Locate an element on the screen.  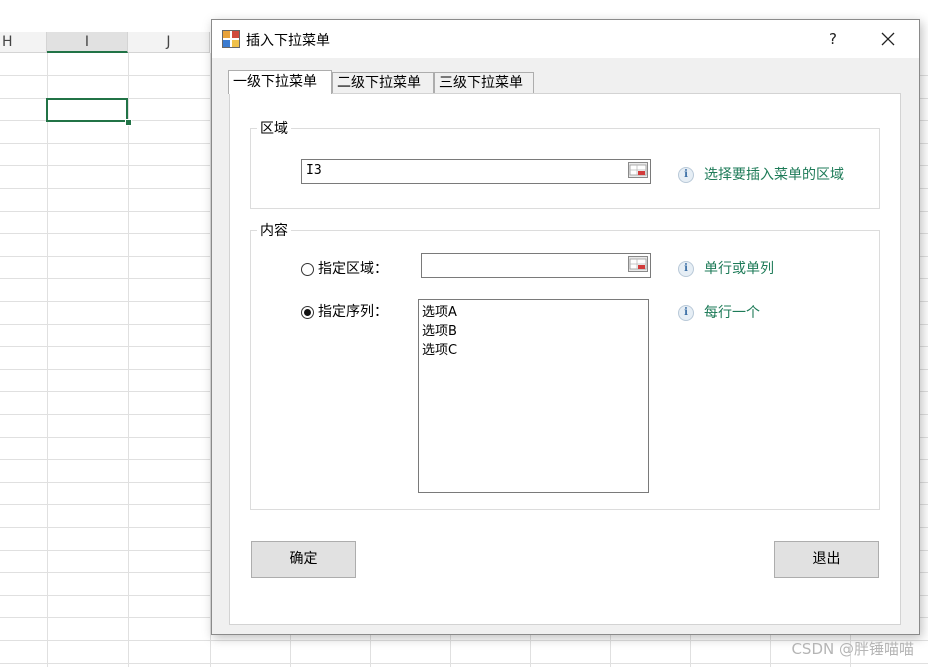
region-group: 区域 I3 i 选择要插入菜单的区域 is located at coordinates (565, 163).